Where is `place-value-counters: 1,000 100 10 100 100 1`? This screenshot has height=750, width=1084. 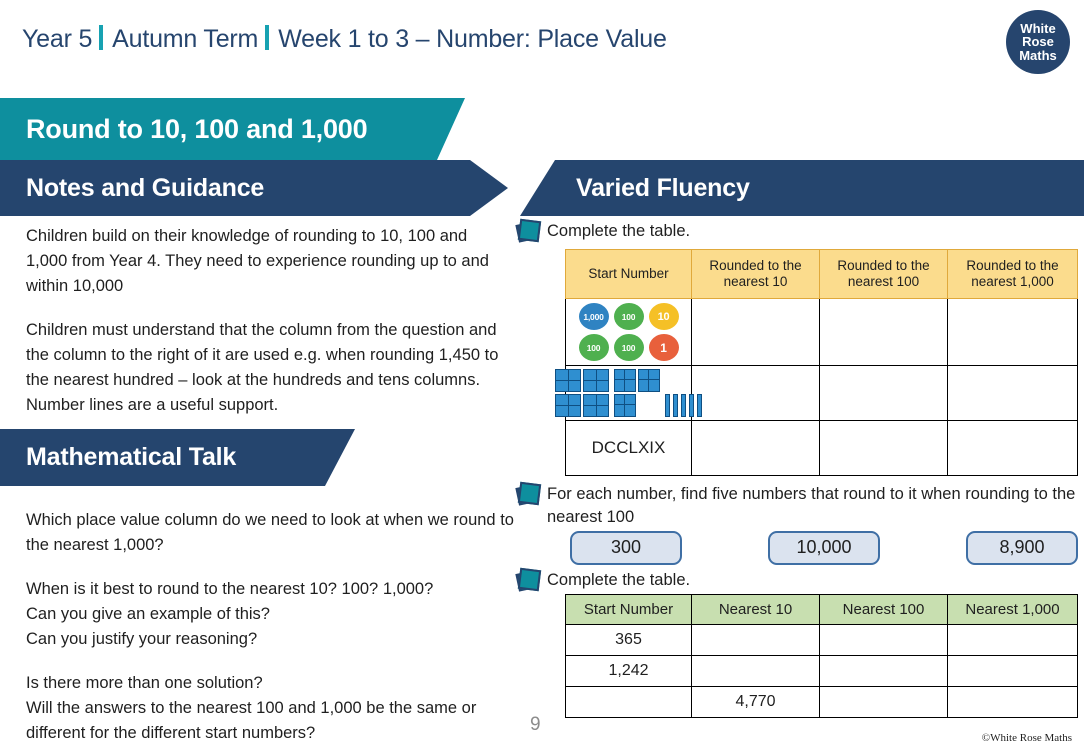 place-value-counters: 1,000 100 10 100 100 1 is located at coordinates (628, 332).